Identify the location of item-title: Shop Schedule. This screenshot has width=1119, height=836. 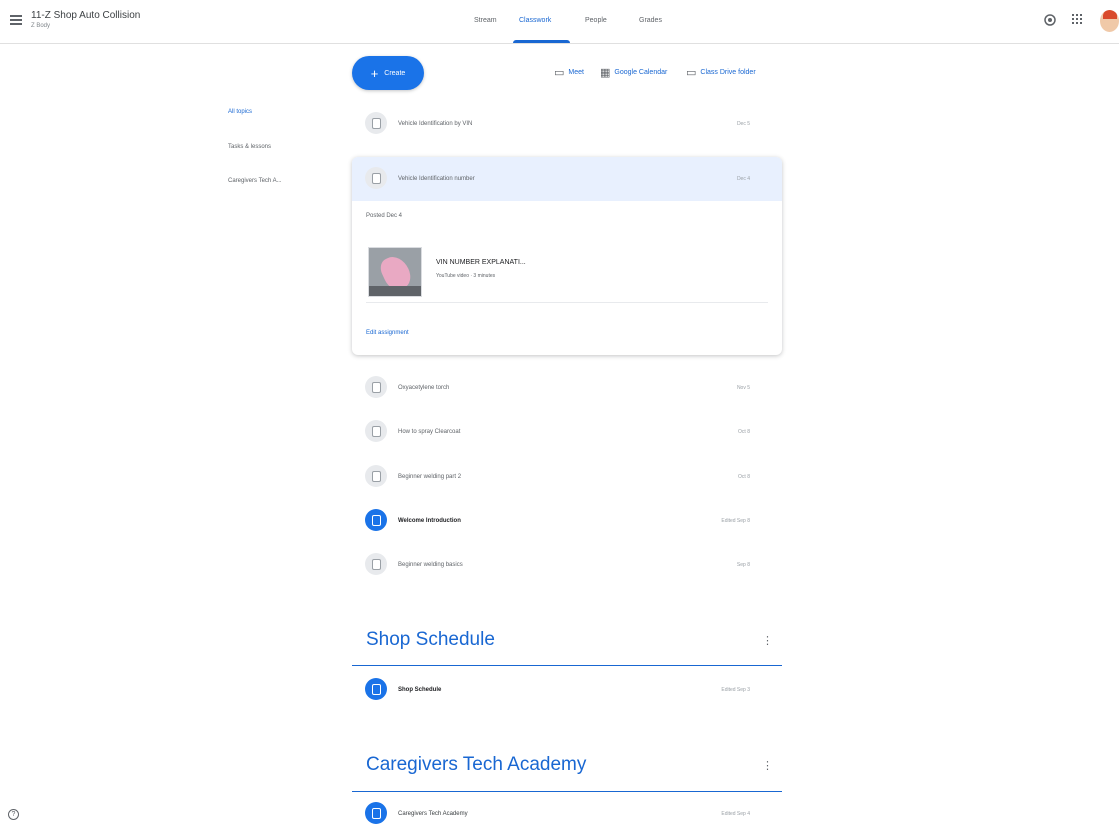
(420, 690).